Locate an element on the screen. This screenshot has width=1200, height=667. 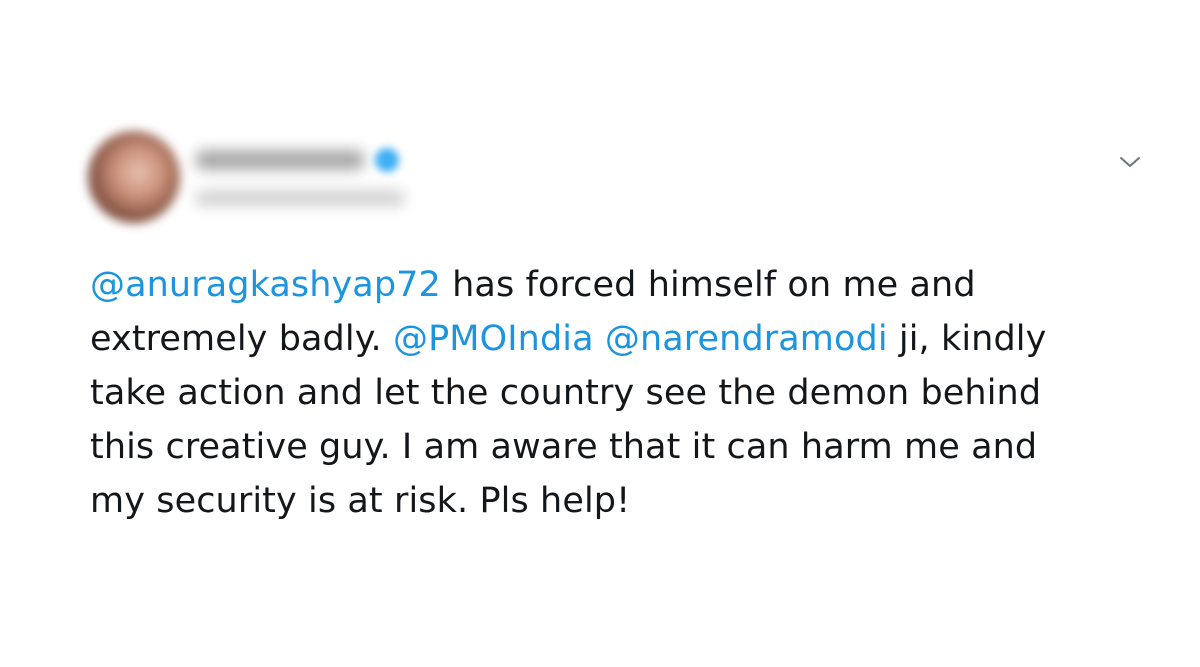
tweet-text-segment: ji, kindly is located at coordinates (967, 339).